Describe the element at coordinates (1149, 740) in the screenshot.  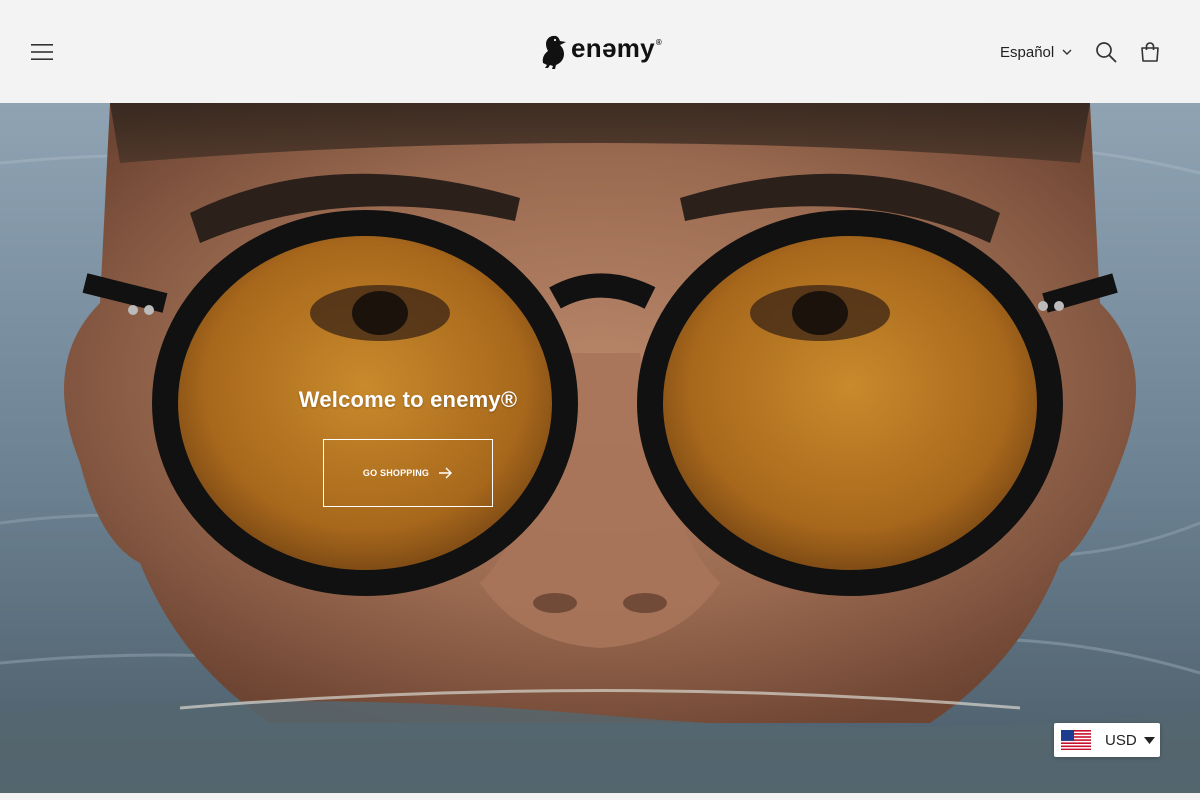
I see `caret-down-icon` at that location.